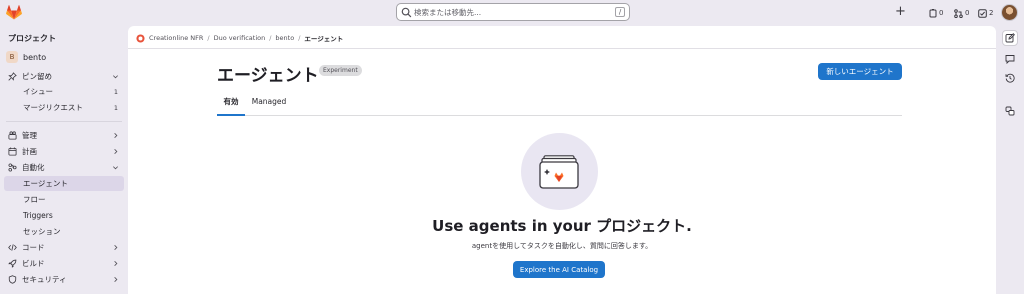 The image size is (1024, 294). Describe the element at coordinates (12, 57) in the screenshot. I see `project-avatar: B` at that location.